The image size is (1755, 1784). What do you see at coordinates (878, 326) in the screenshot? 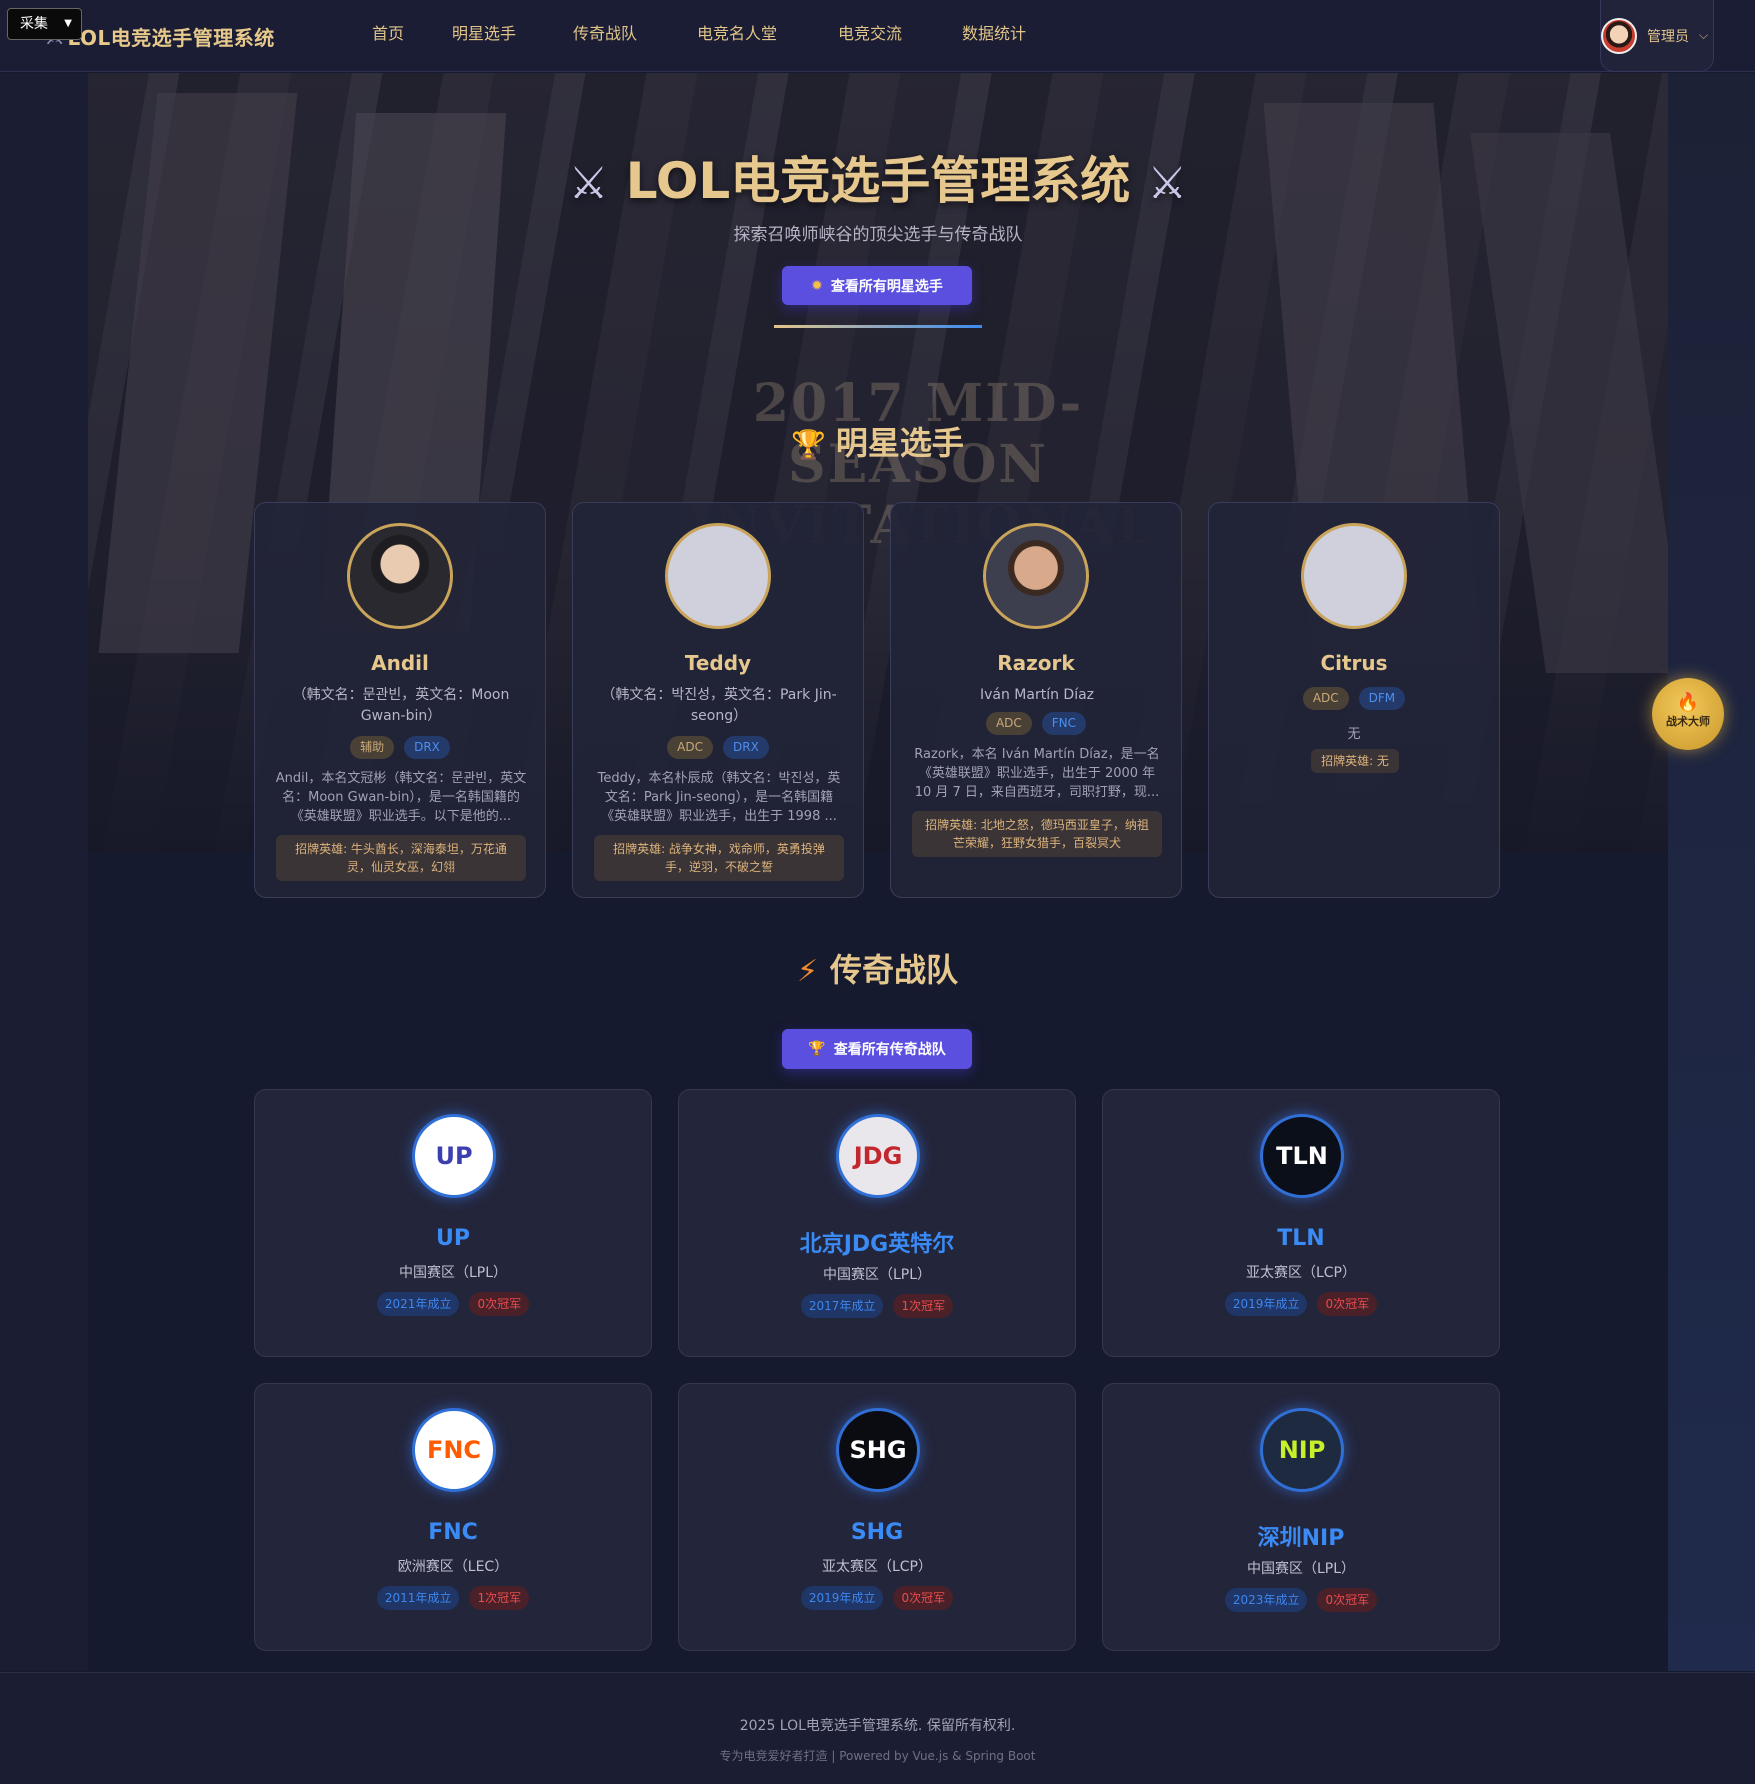
I see `hero-divider` at bounding box center [878, 326].